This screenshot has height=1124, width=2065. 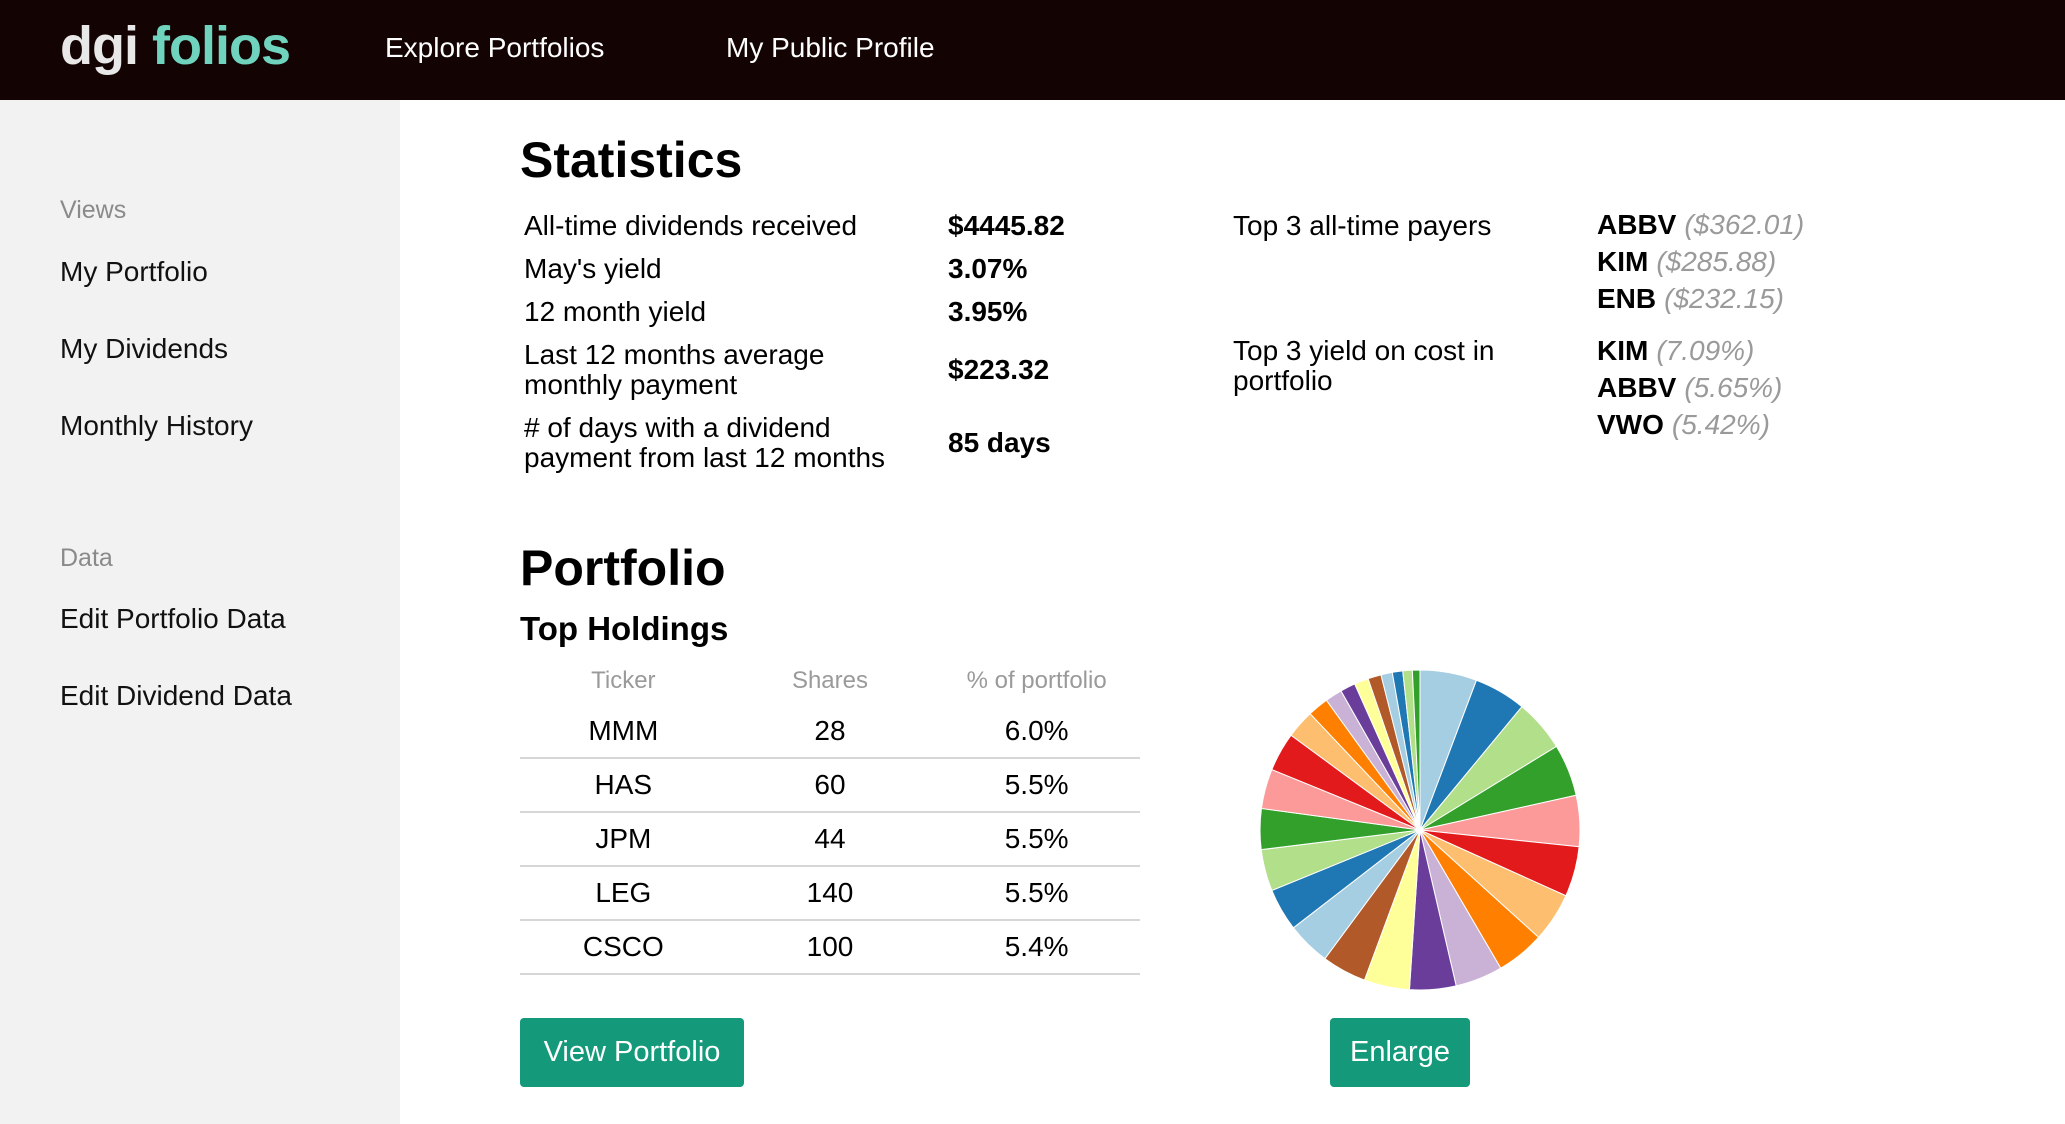 What do you see at coordinates (623, 732) in the screenshot?
I see `cell-ticker: MMM` at bounding box center [623, 732].